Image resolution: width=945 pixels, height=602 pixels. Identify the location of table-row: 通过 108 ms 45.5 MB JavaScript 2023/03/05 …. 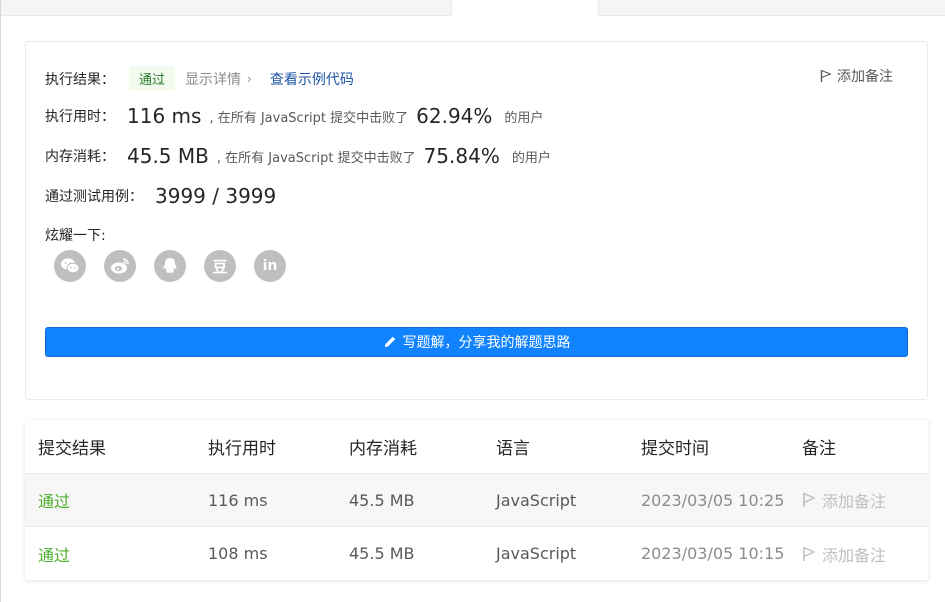
(476, 553).